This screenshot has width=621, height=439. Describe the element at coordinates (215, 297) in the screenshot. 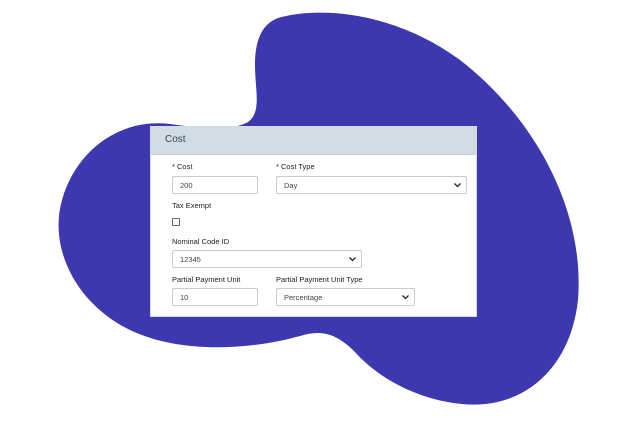

I see `partial-payment-unit-input: 10` at that location.